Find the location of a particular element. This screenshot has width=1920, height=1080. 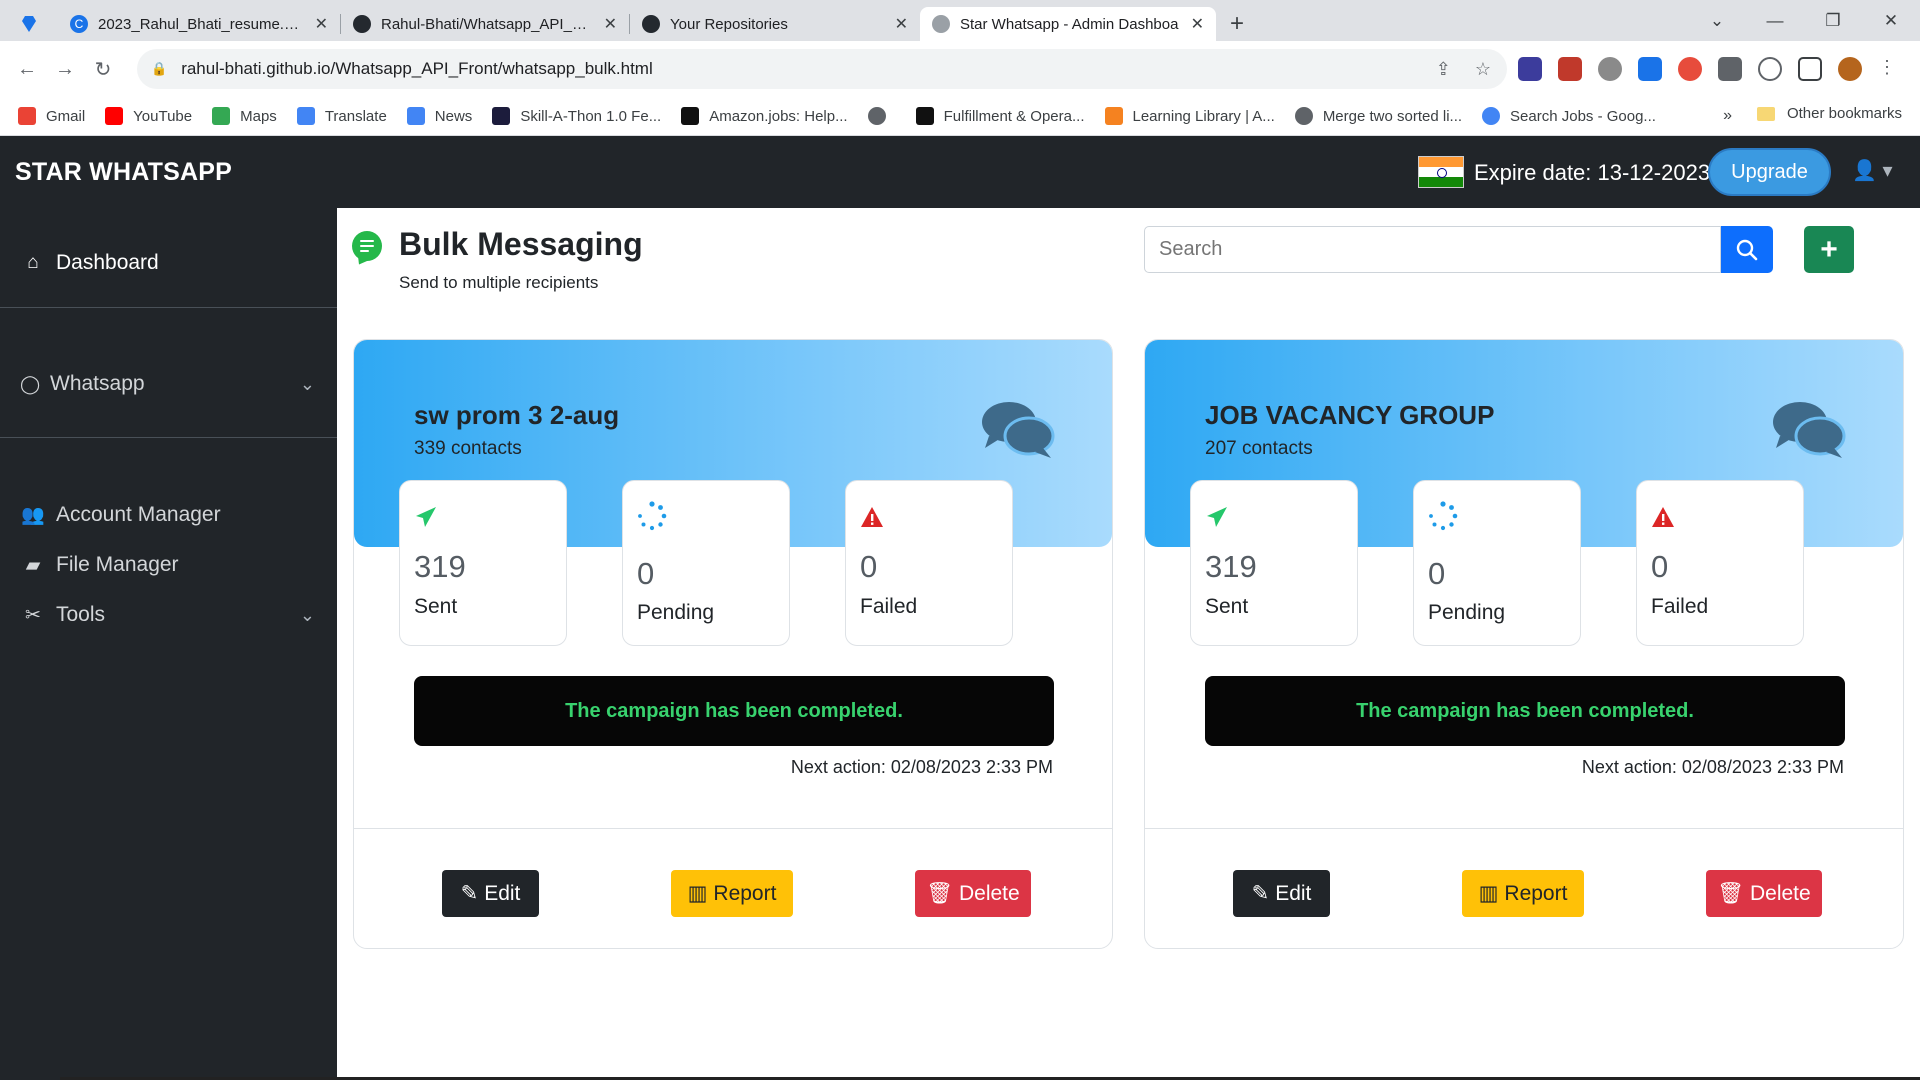

side-panel-icon is located at coordinates (1810, 69).